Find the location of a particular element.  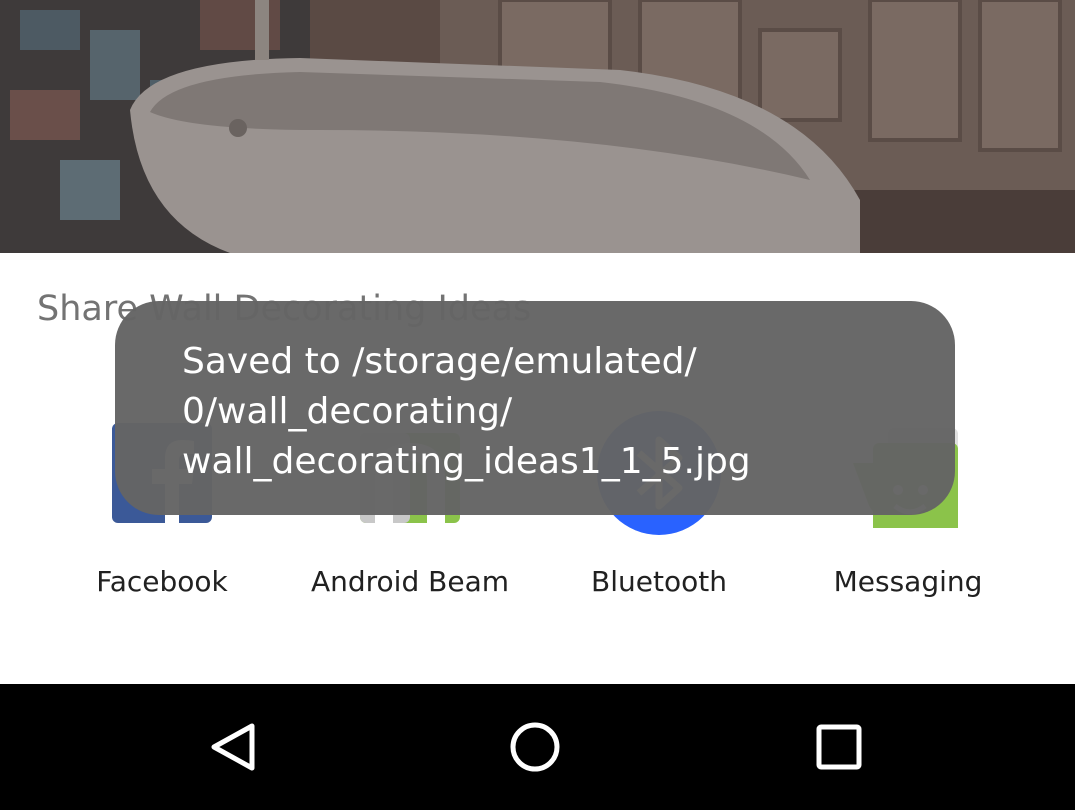

recents-icon is located at coordinates (839, 747).